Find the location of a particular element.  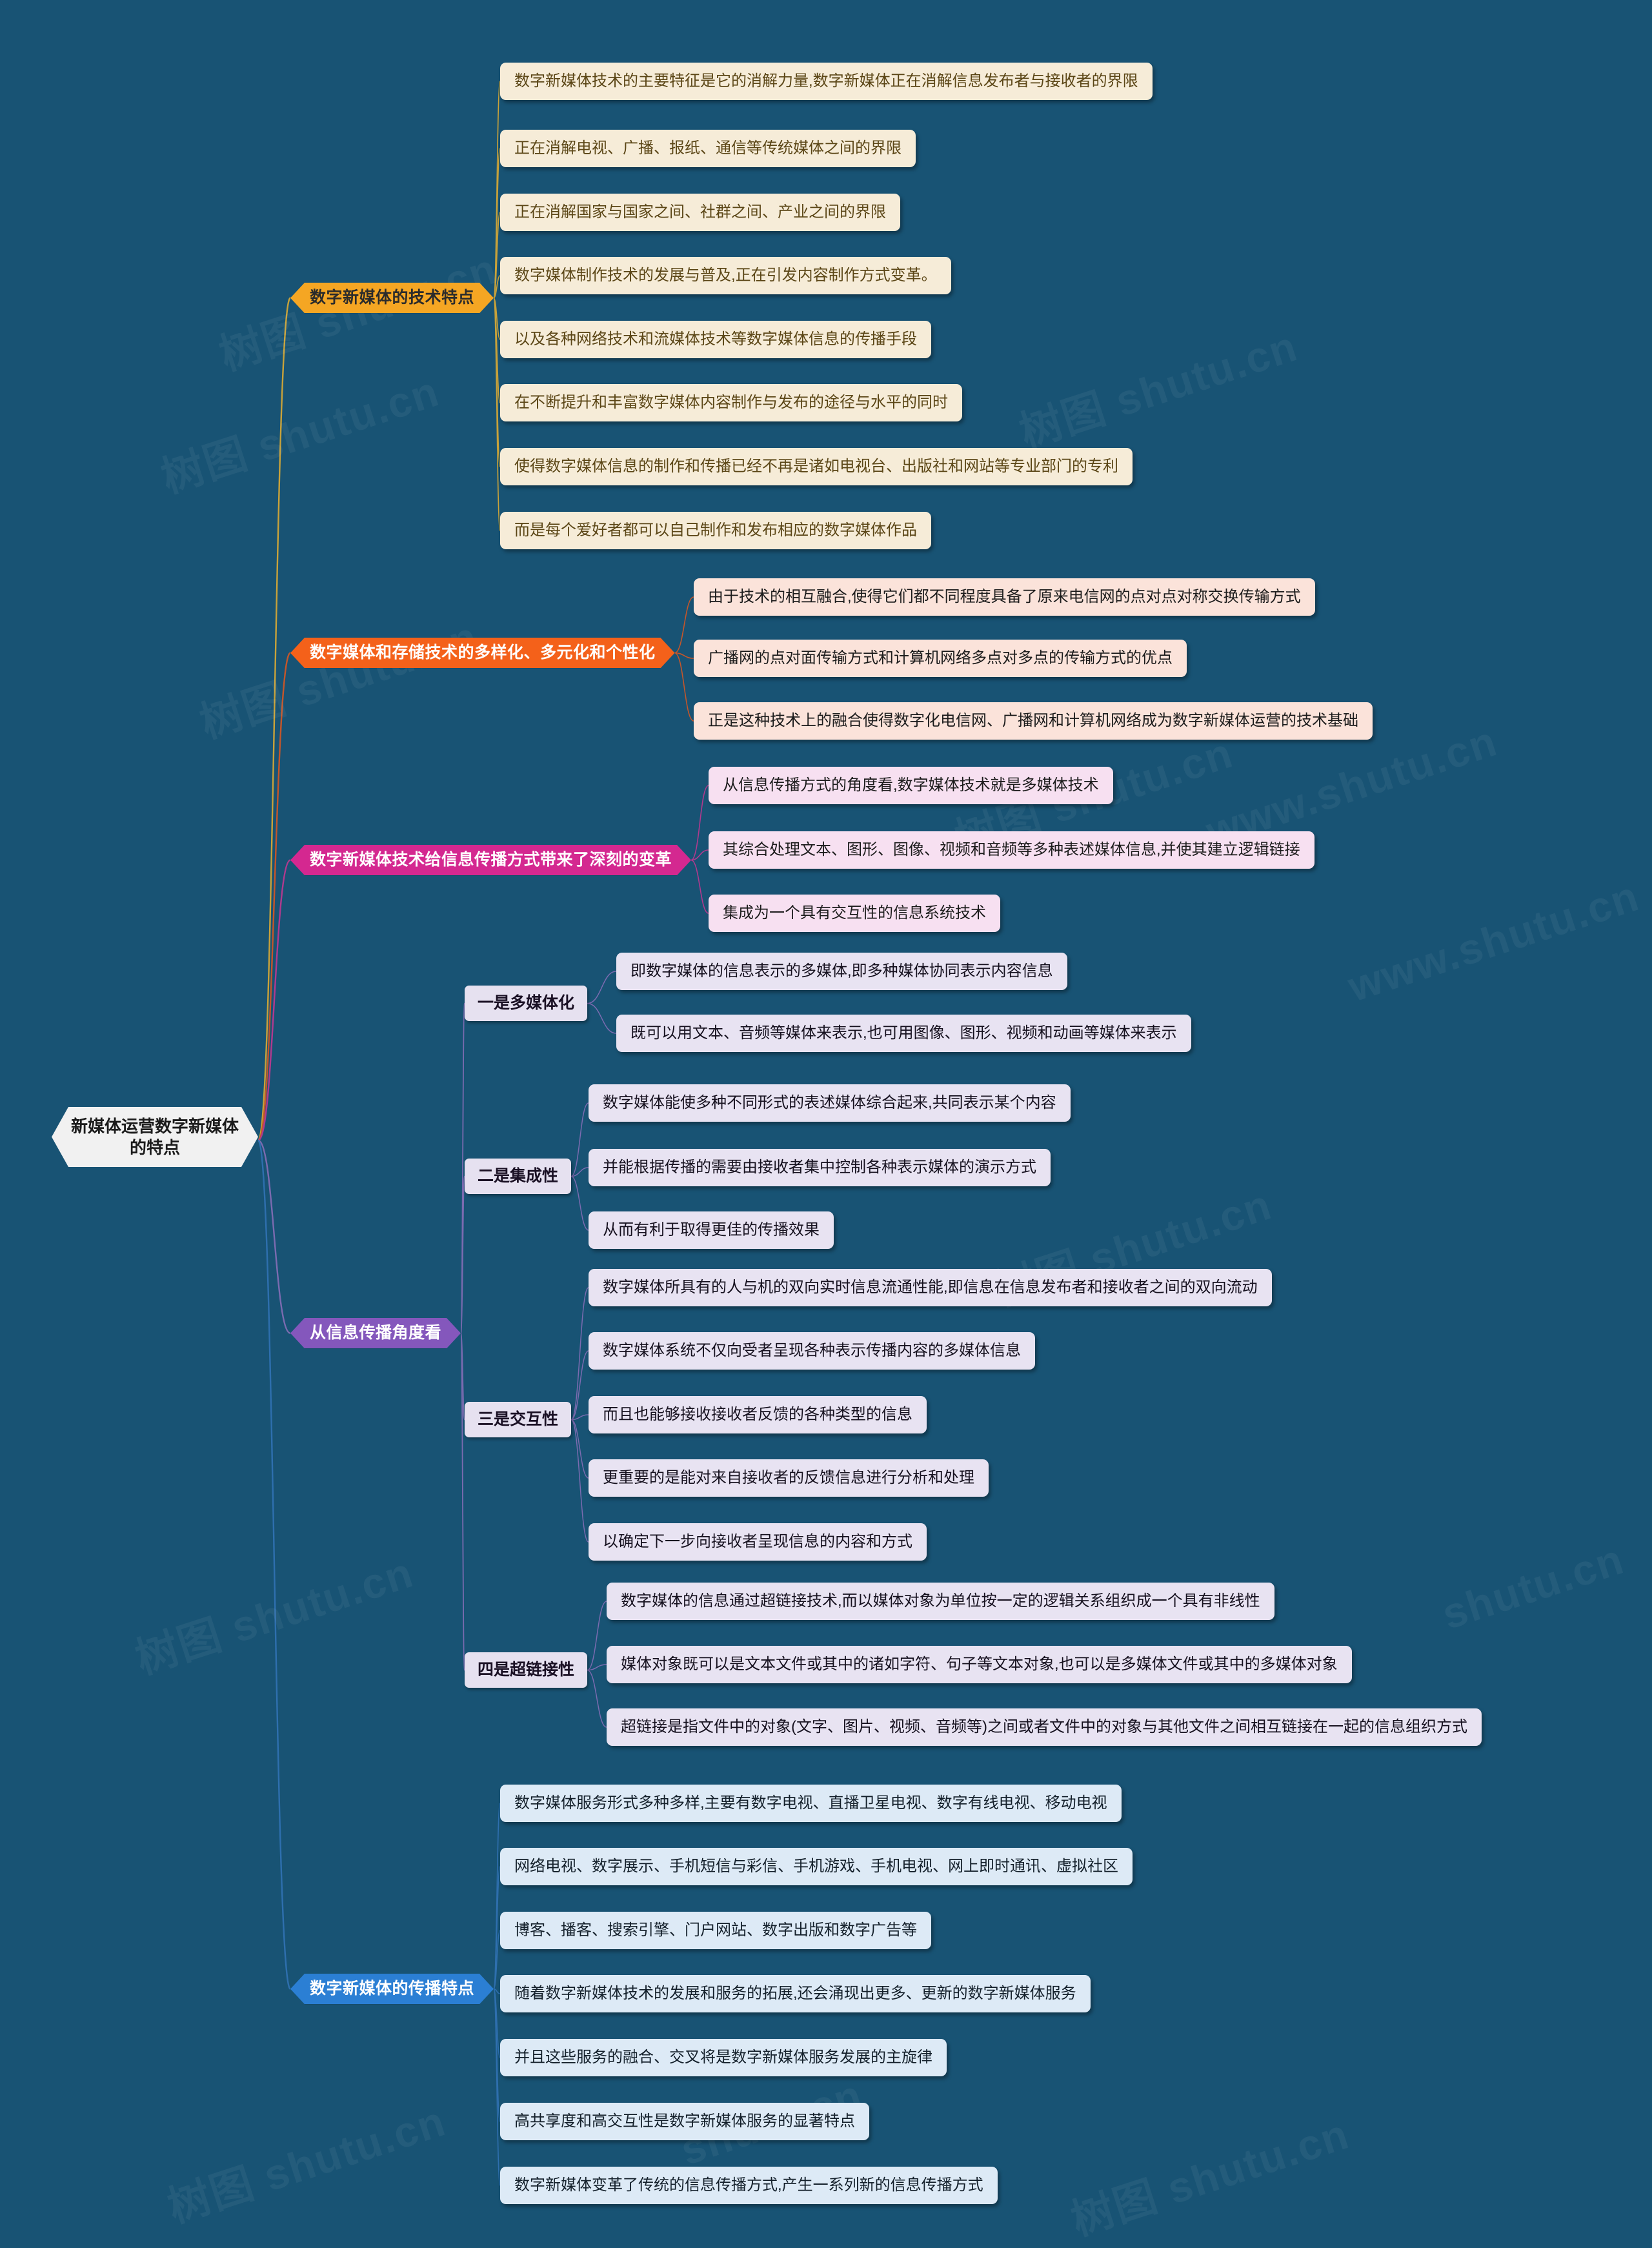

watermark: shutu.cn is located at coordinates (1533, 1586).